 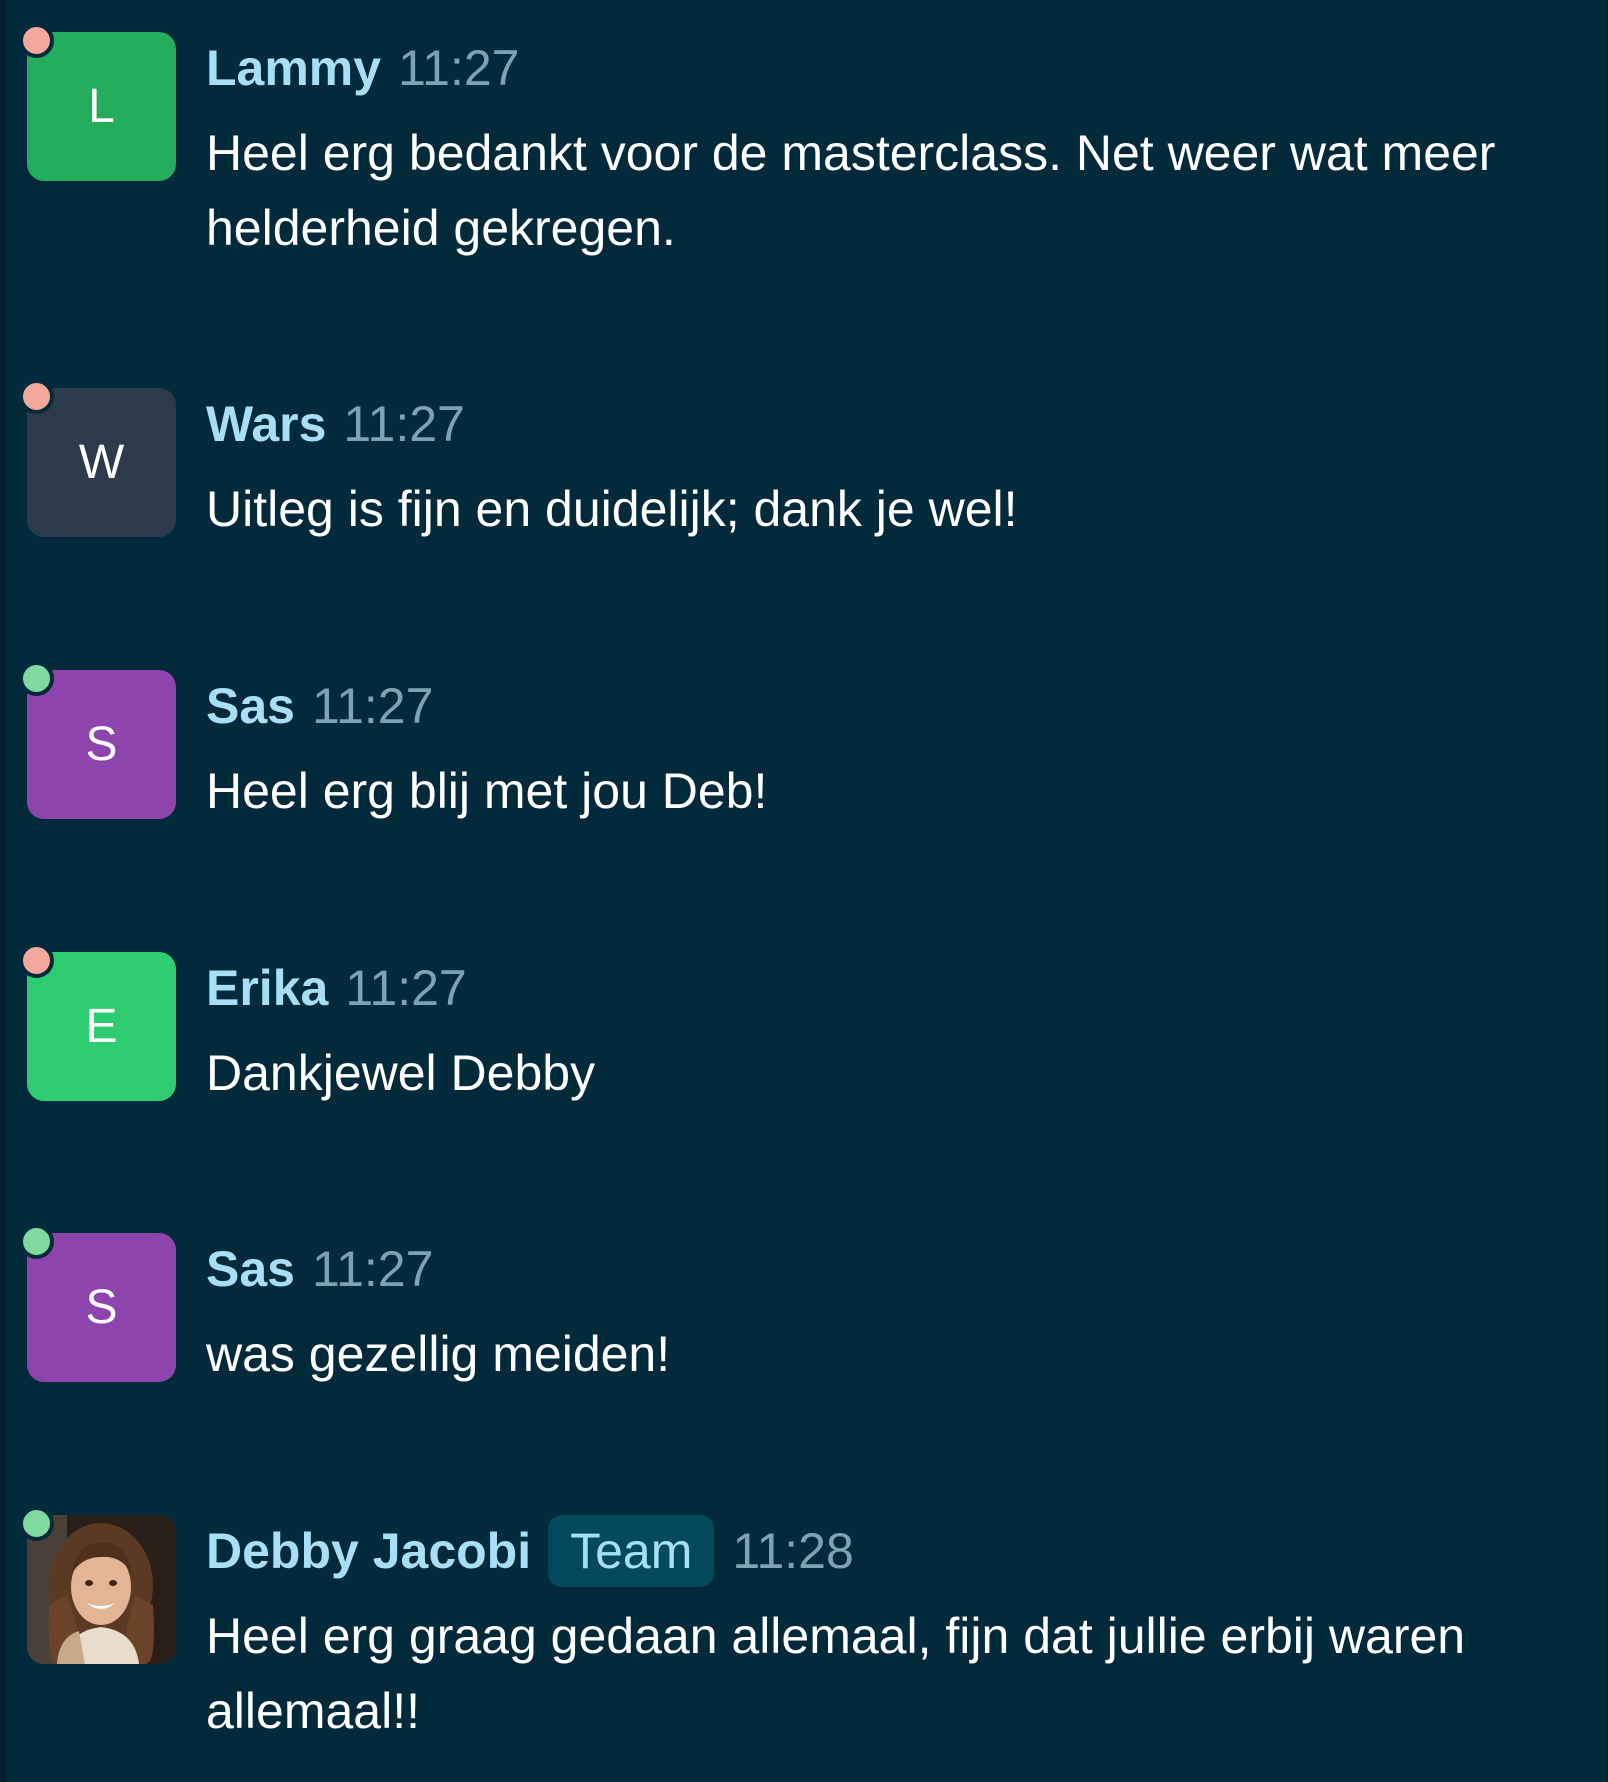 I want to click on portrait-image, so click(x=101, y=1589).